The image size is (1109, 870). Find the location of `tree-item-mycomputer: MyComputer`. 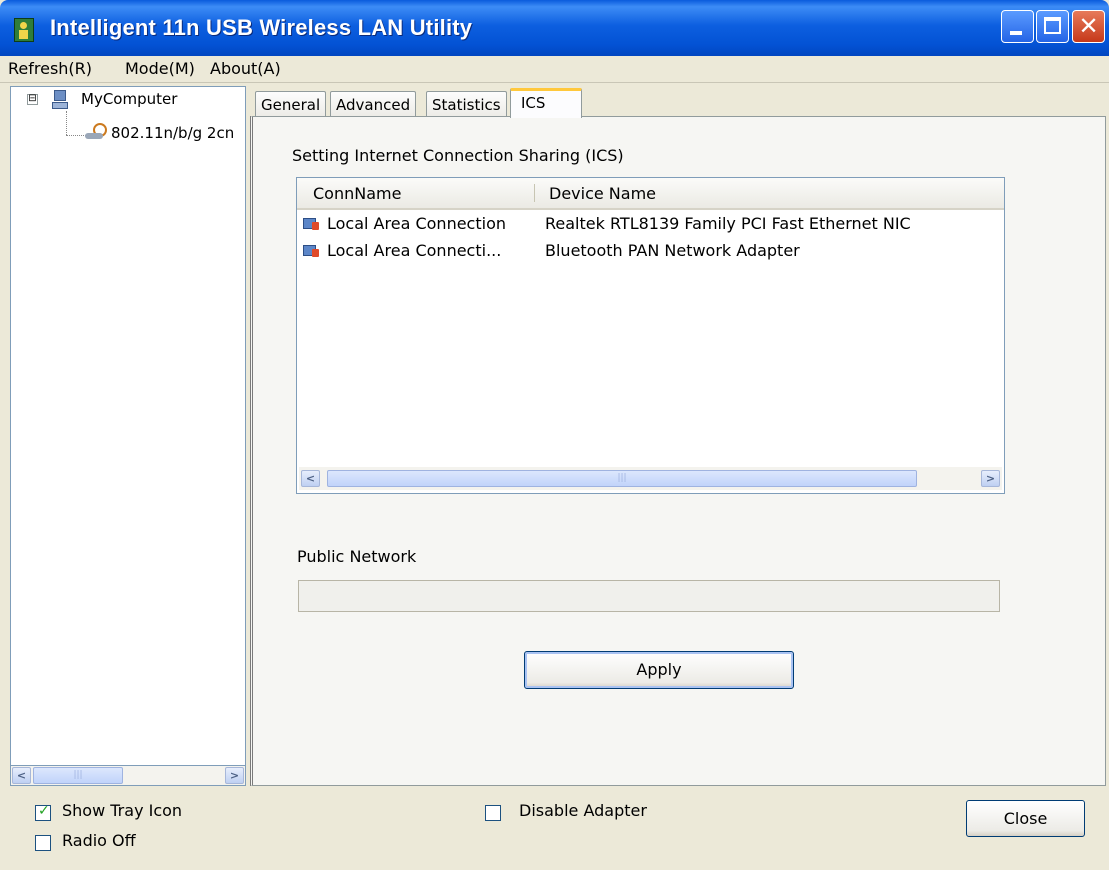

tree-item-mycomputer: MyComputer is located at coordinates (129, 99).